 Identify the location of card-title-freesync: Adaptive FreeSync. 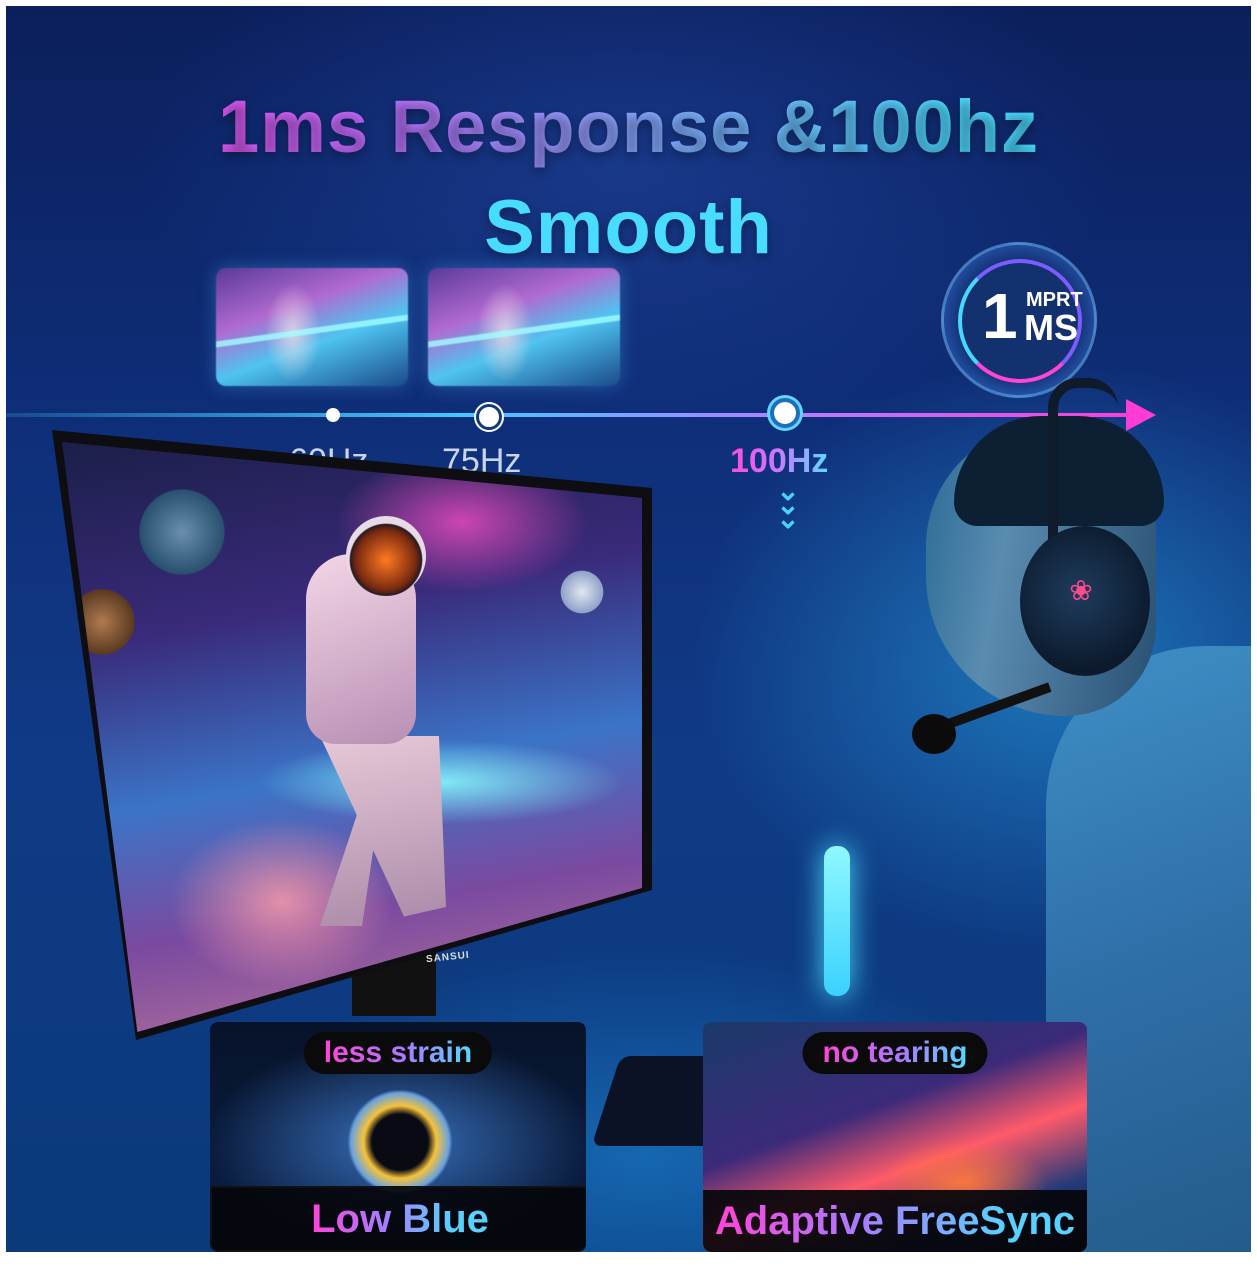
(895, 1221).